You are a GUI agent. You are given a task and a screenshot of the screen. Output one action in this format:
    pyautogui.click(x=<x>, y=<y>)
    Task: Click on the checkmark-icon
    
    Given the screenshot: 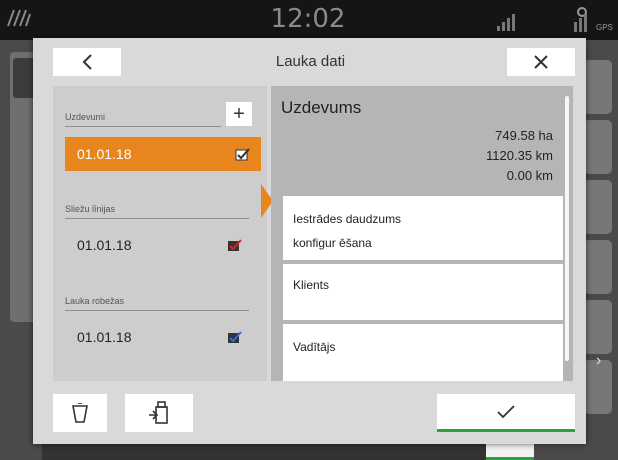 What is the action you would take?
    pyautogui.click(x=506, y=411)
    